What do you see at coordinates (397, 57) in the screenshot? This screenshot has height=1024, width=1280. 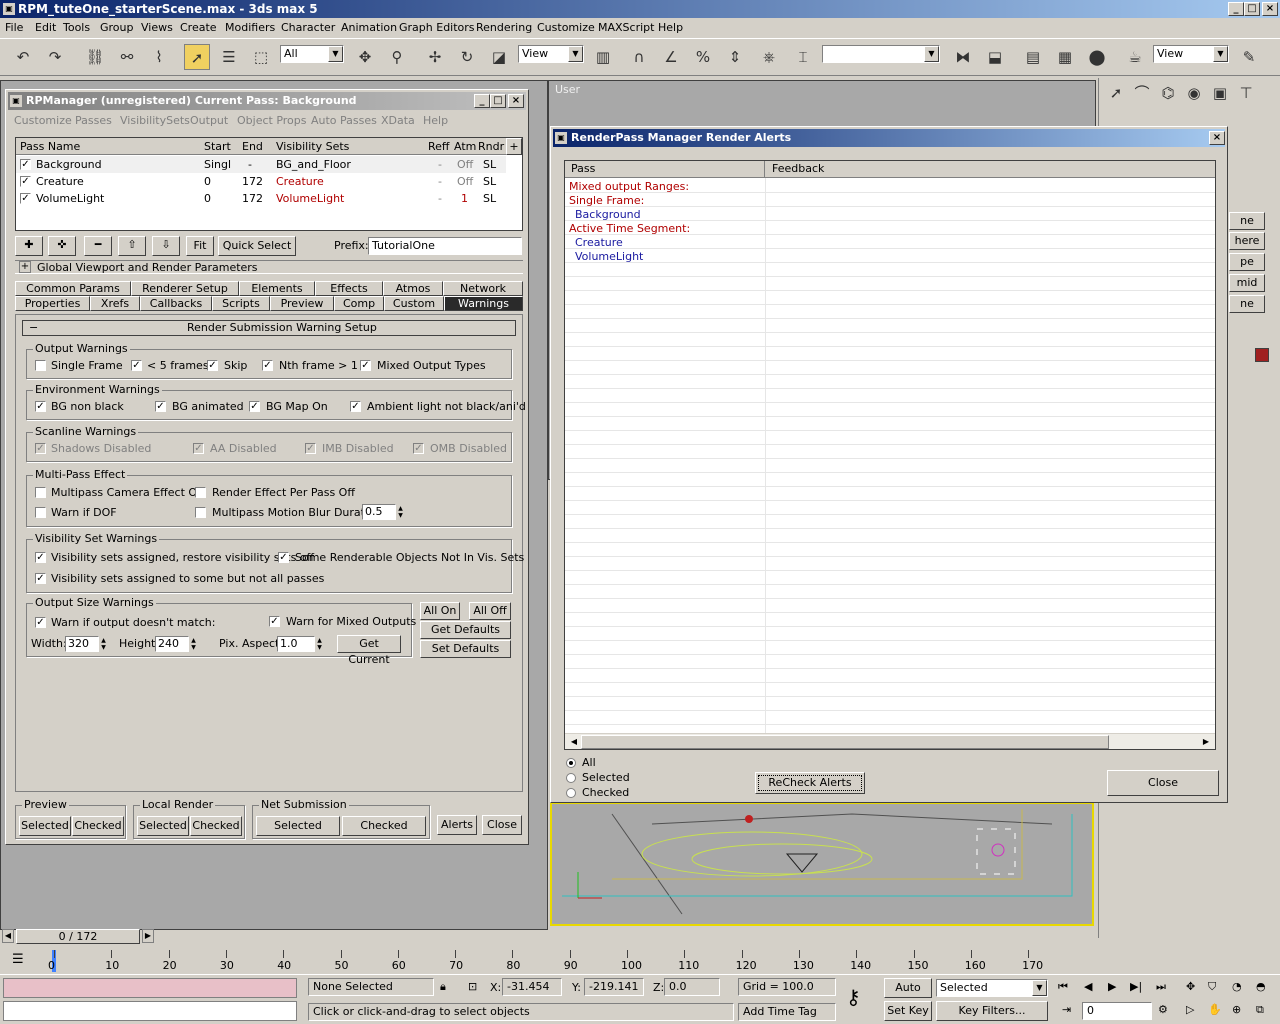 I see `pivot-icon: ⚲` at bounding box center [397, 57].